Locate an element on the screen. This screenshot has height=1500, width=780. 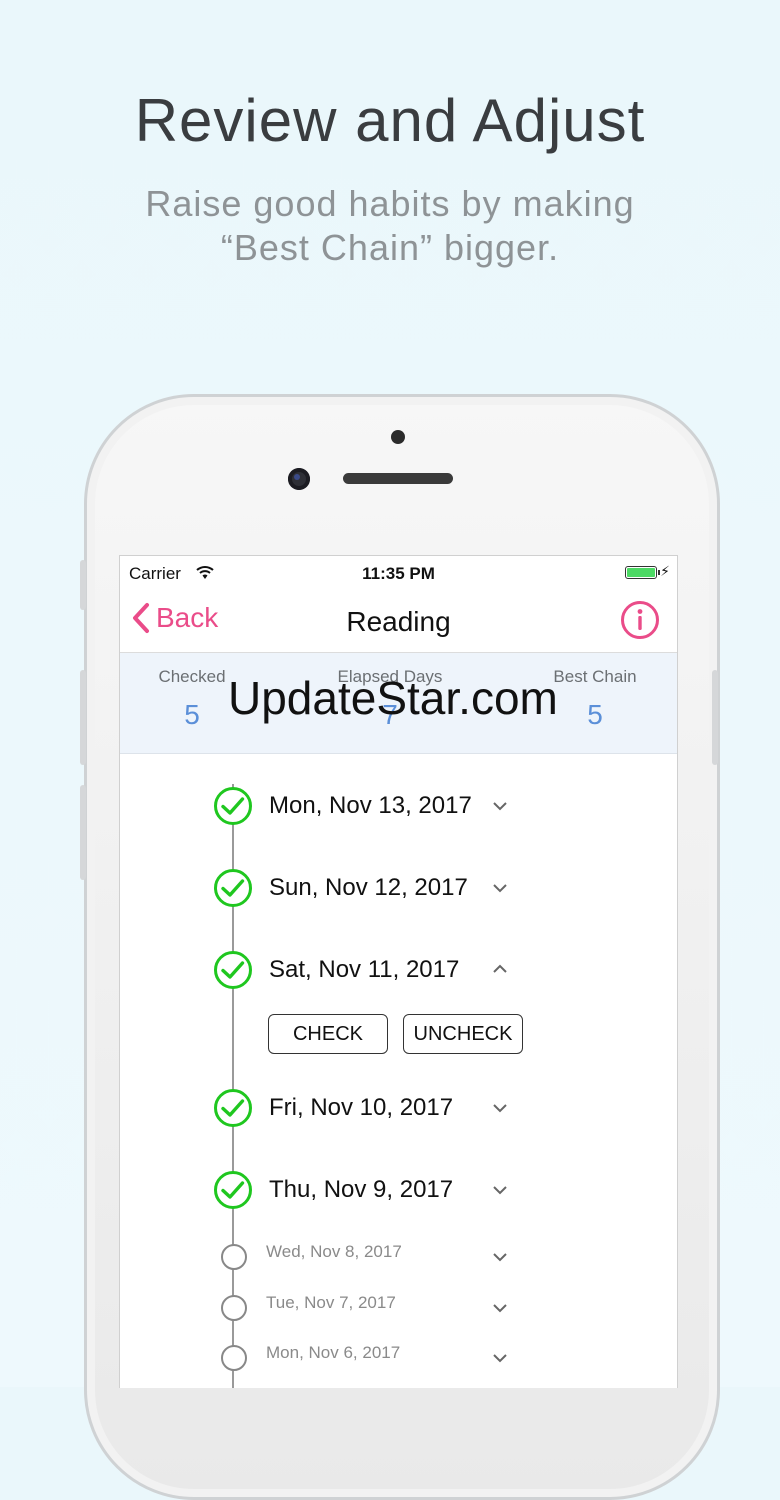
proximity-sensor is located at coordinates (398, 437).